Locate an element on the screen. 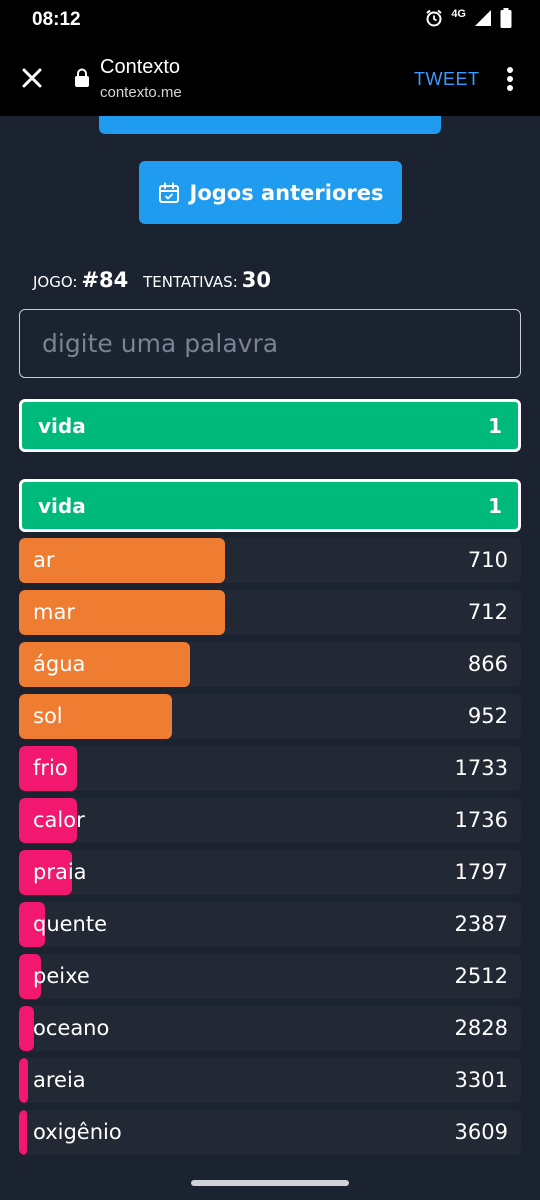 The image size is (540, 1200). guess-word: ar is located at coordinates (44, 560).